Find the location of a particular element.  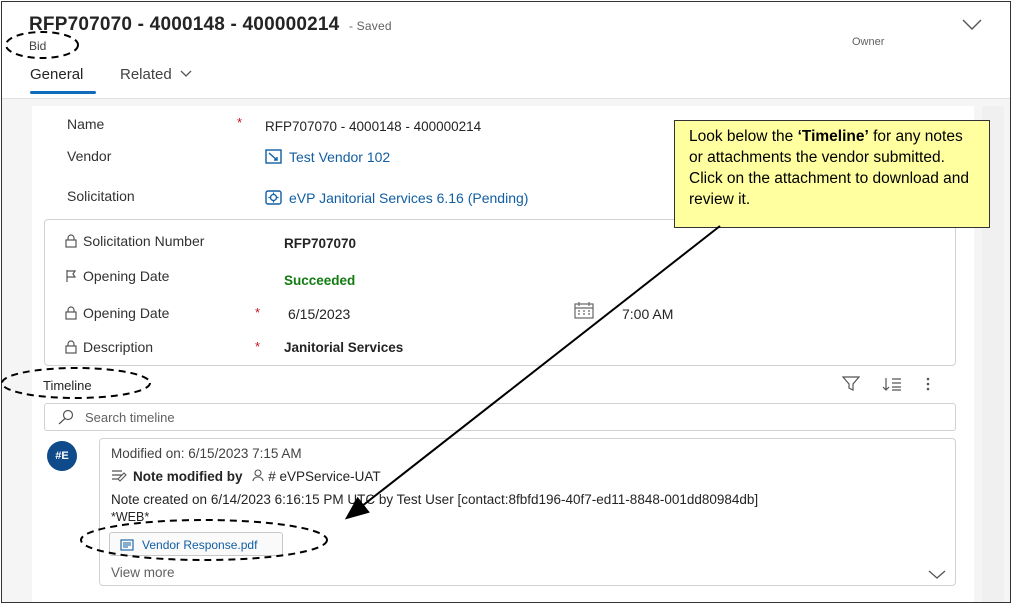

vendor-label: Vendor is located at coordinates (89, 156).